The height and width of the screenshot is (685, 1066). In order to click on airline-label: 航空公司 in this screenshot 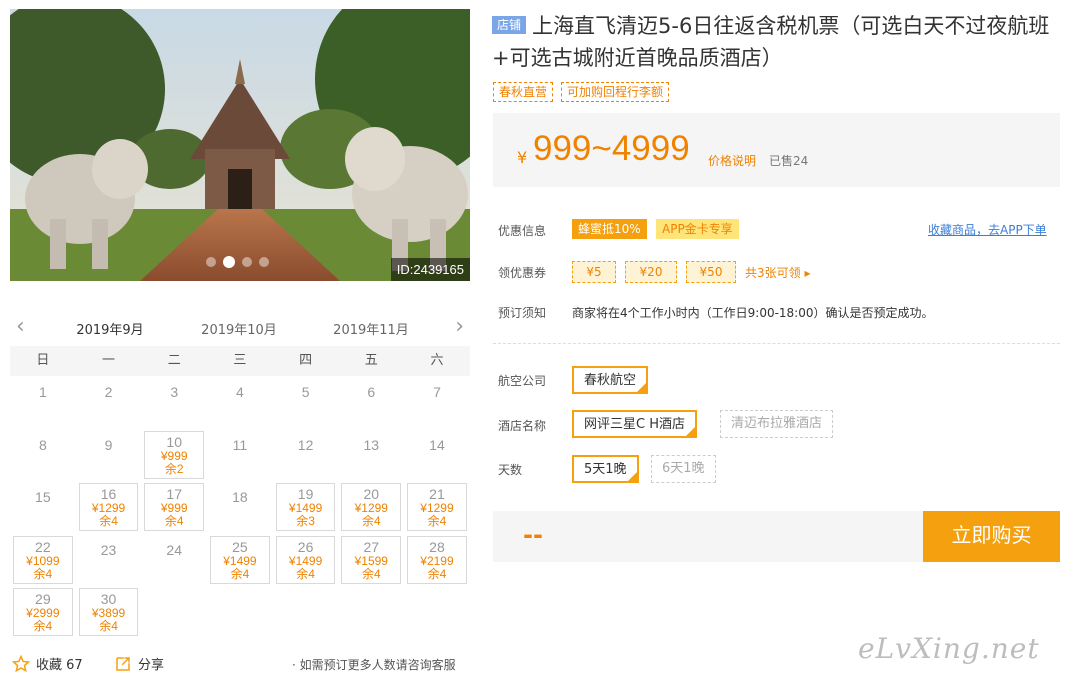, I will do `click(522, 381)`.